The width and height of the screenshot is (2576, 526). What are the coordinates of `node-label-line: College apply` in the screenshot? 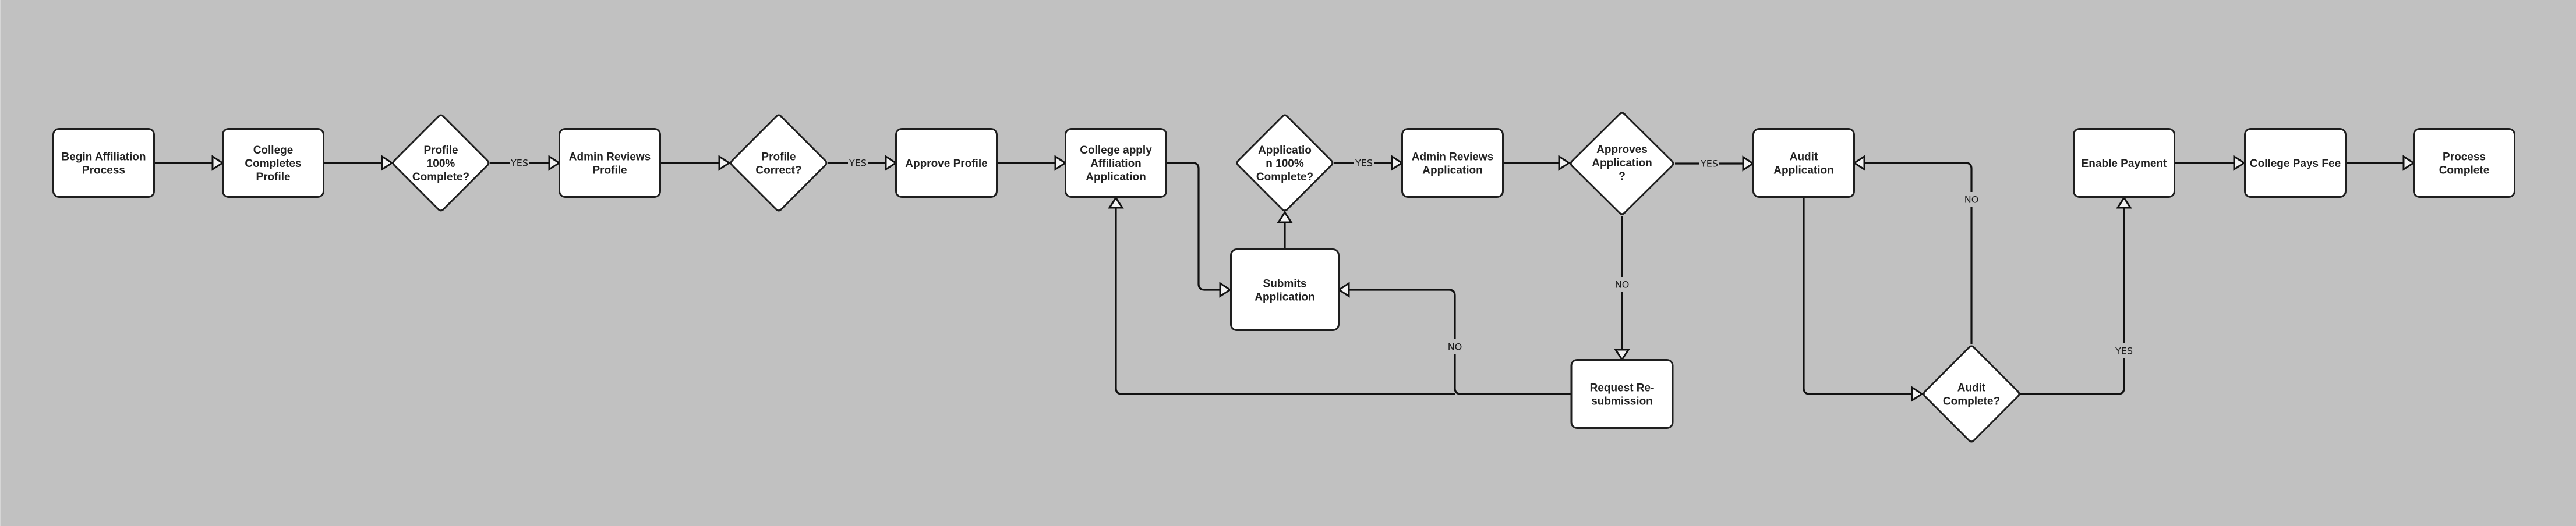 It's located at (1116, 150).